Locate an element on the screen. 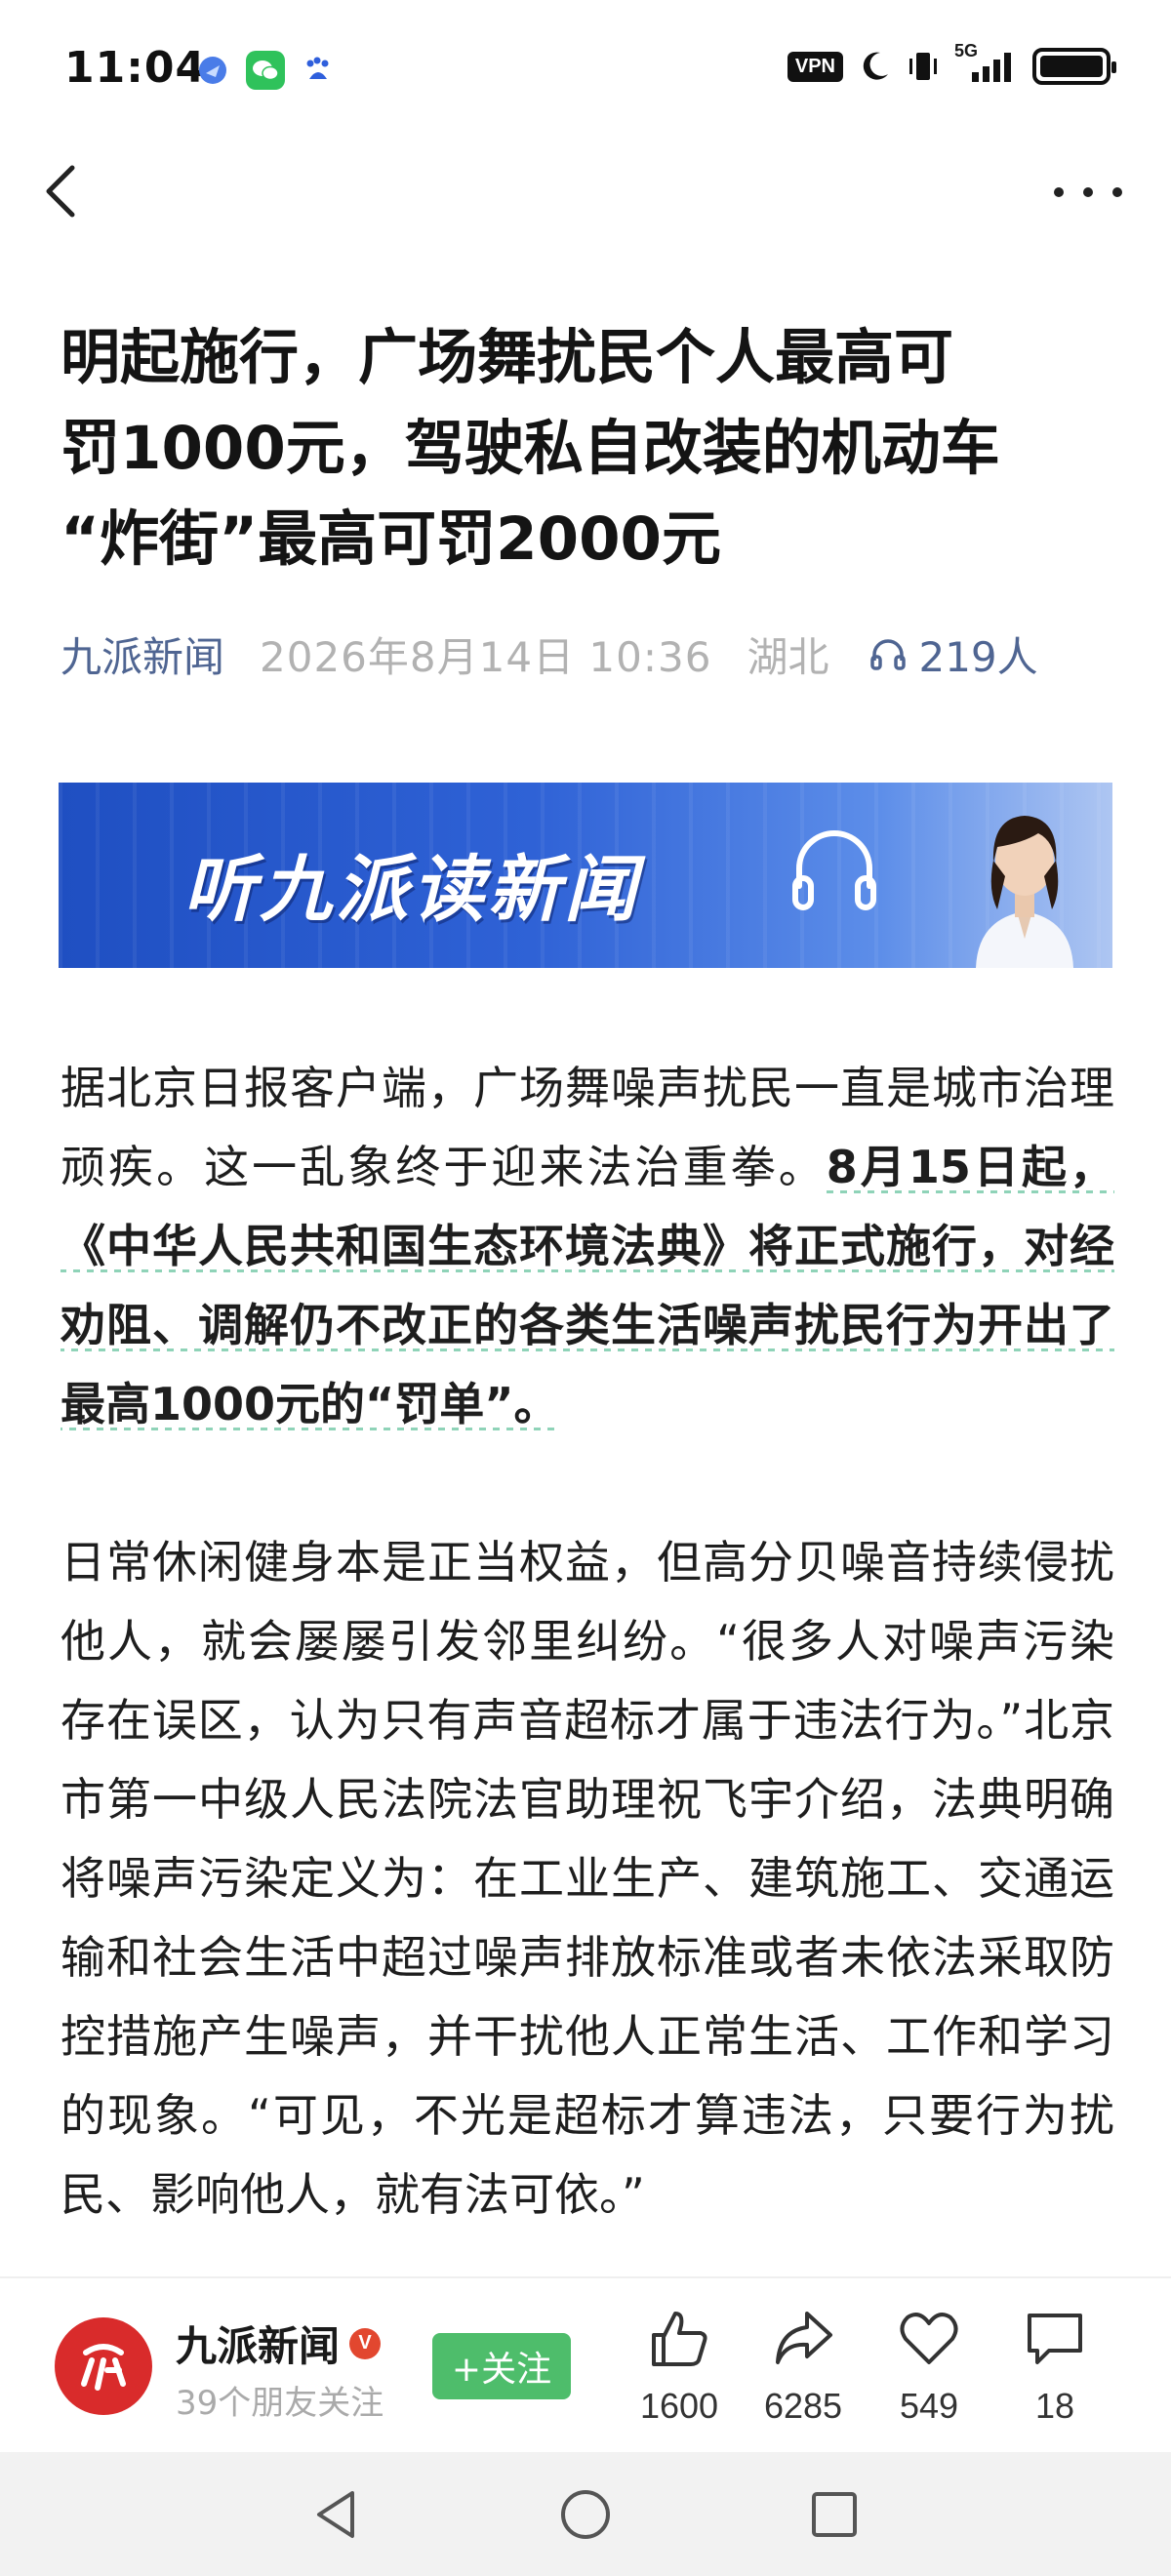 Image resolution: width=1171 pixels, height=2576 pixels. article-meta: 九派新闻 2026年8月14日 10:36 湖北 219人 is located at coordinates (587, 653).